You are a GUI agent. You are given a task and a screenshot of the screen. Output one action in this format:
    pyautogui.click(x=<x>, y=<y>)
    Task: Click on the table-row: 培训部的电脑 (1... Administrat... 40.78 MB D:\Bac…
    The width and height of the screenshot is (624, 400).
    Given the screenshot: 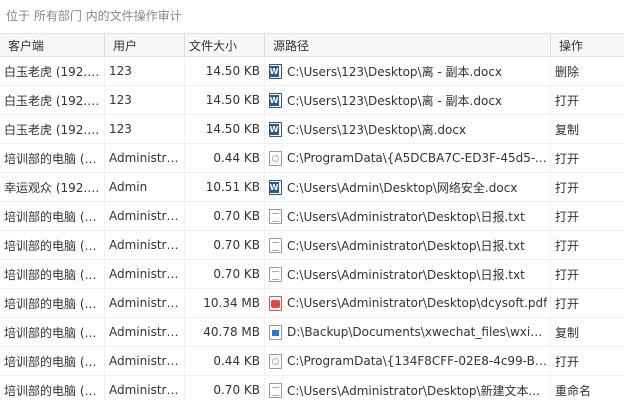 What is the action you would take?
    pyautogui.click(x=312, y=332)
    